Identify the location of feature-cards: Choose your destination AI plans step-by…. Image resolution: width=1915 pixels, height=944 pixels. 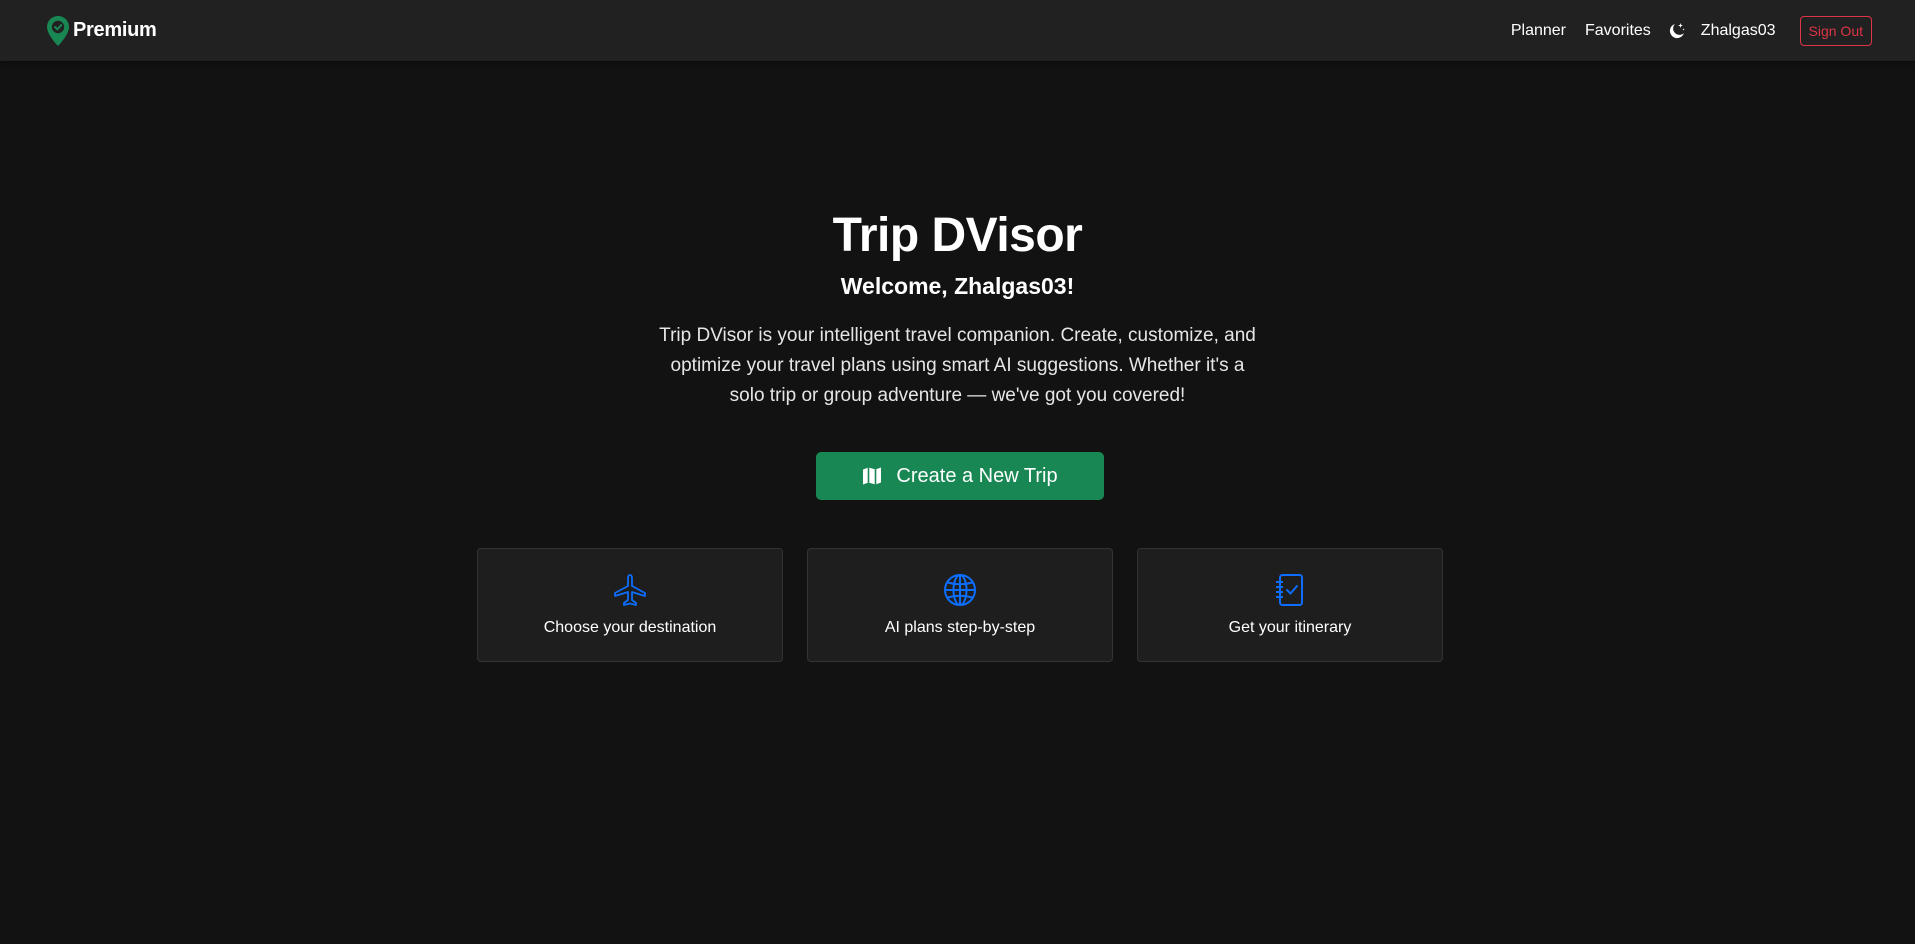
(960, 605).